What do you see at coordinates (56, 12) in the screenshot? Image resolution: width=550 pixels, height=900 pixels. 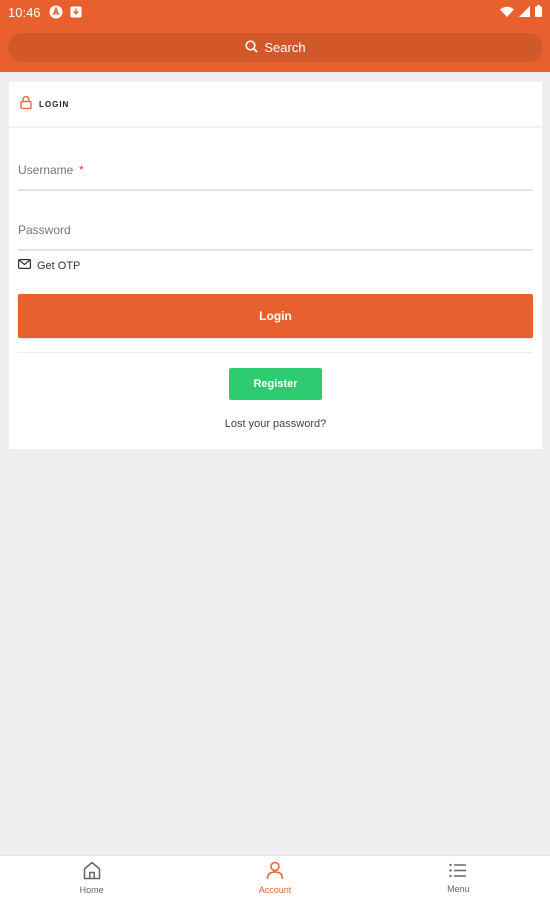 I see `app-notification-icon` at bounding box center [56, 12].